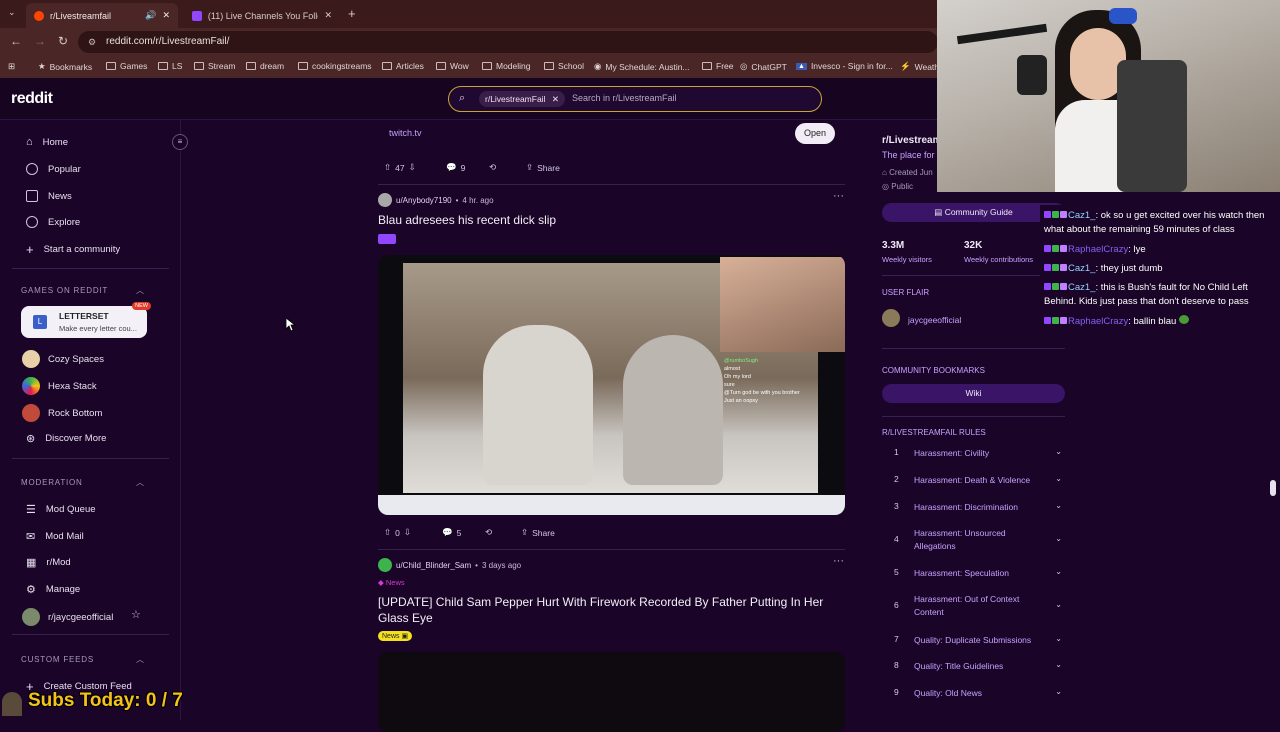 The image size is (1280, 732). Describe the element at coordinates (934, 320) in the screenshot. I see `user-flair-name: jaycgeeofficial` at that location.